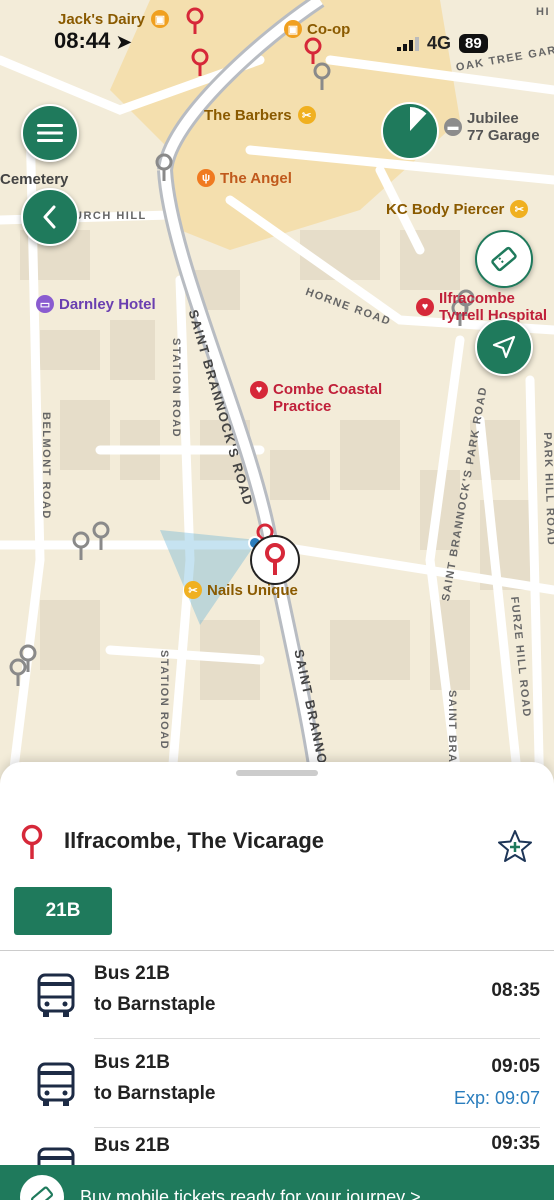 This screenshot has width=554, height=1200. What do you see at coordinates (252, 590) in the screenshot?
I see `poi-label: Nails Unique` at bounding box center [252, 590].